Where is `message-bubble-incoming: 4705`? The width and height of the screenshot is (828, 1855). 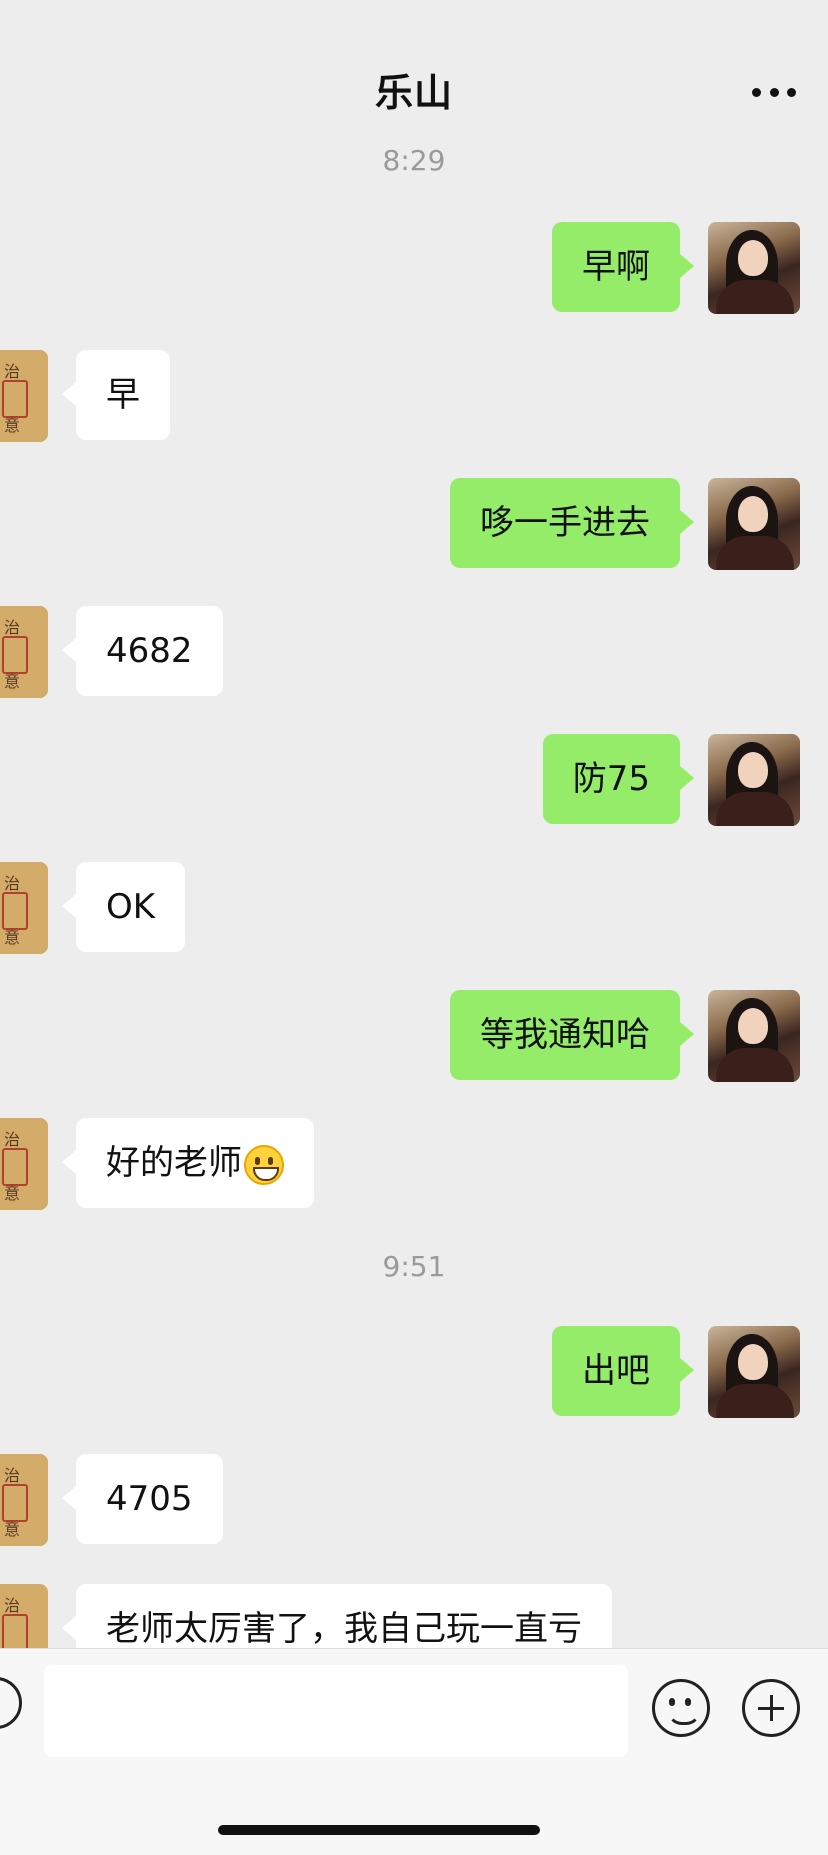 message-bubble-incoming: 4705 is located at coordinates (142, 1499).